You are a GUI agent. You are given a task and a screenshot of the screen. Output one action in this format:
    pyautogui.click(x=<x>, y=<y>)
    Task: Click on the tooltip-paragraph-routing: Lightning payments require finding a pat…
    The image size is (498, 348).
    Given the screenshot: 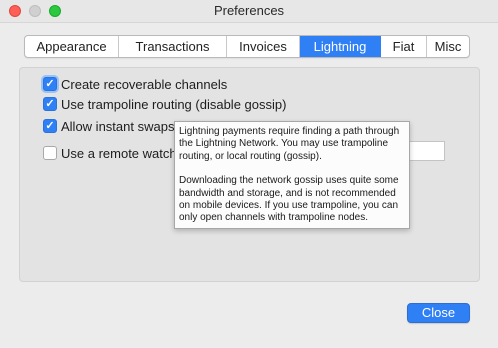 What is the action you would take?
    pyautogui.click(x=289, y=144)
    